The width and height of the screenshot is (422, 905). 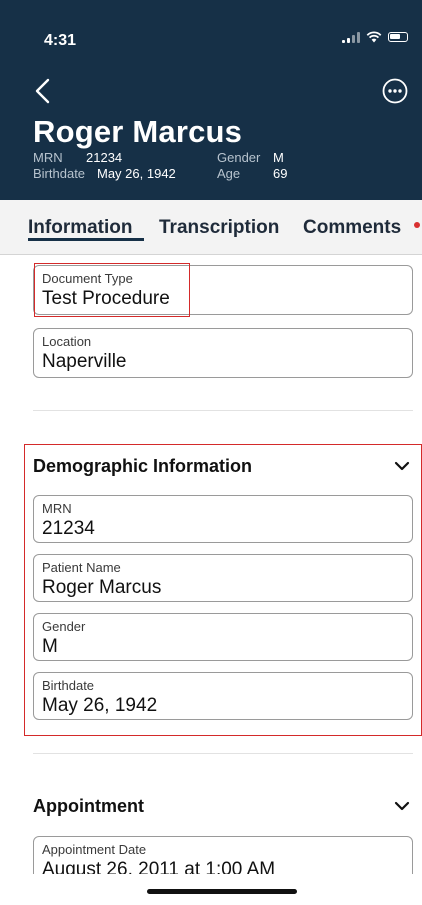 I want to click on field-value: M, so click(x=50, y=646).